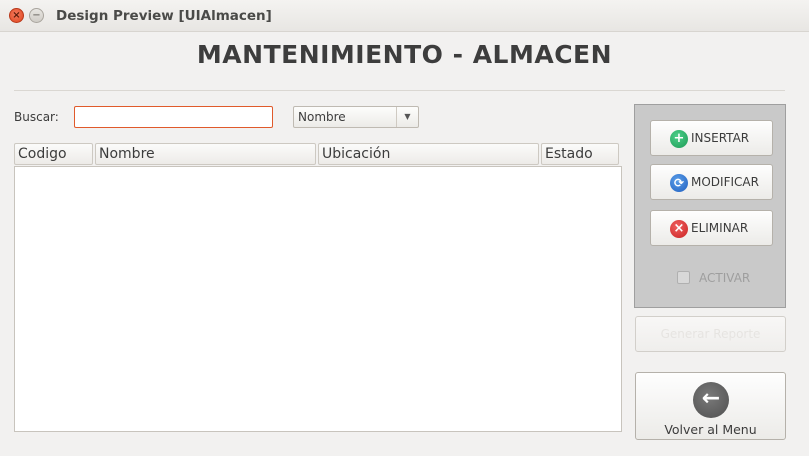  I want to click on insert-button-label: INSERTAR, so click(720, 138).